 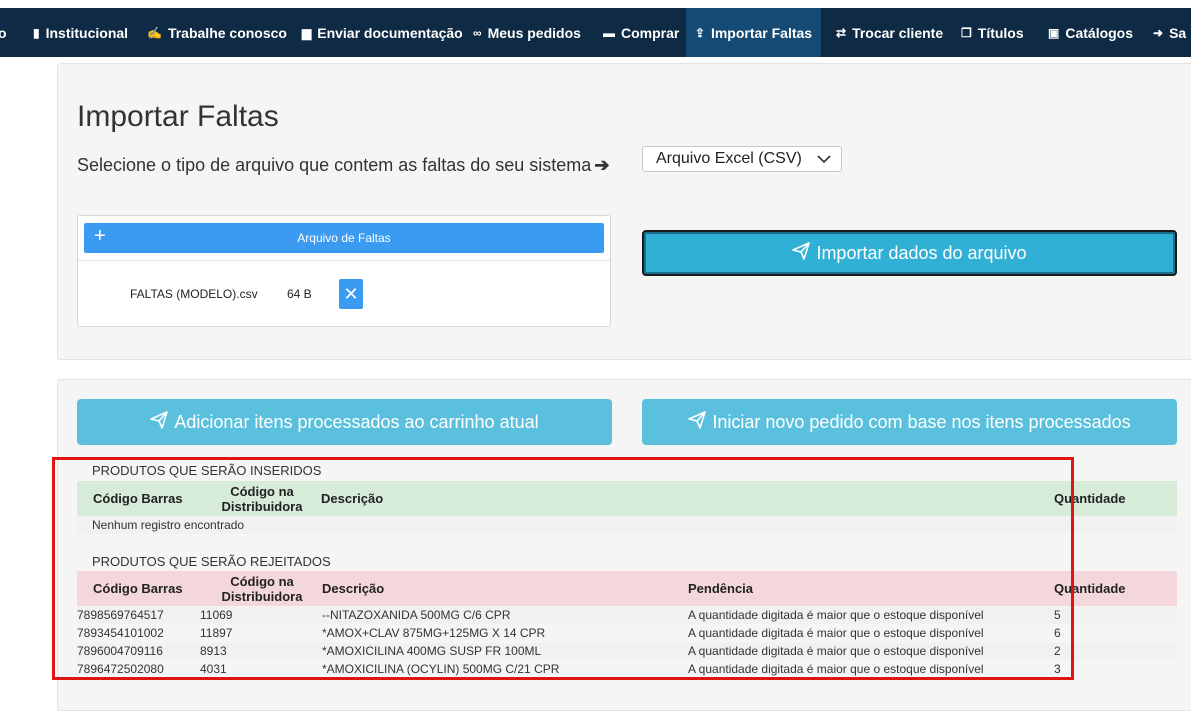 I want to click on col-pending: Pendência, so click(x=721, y=588).